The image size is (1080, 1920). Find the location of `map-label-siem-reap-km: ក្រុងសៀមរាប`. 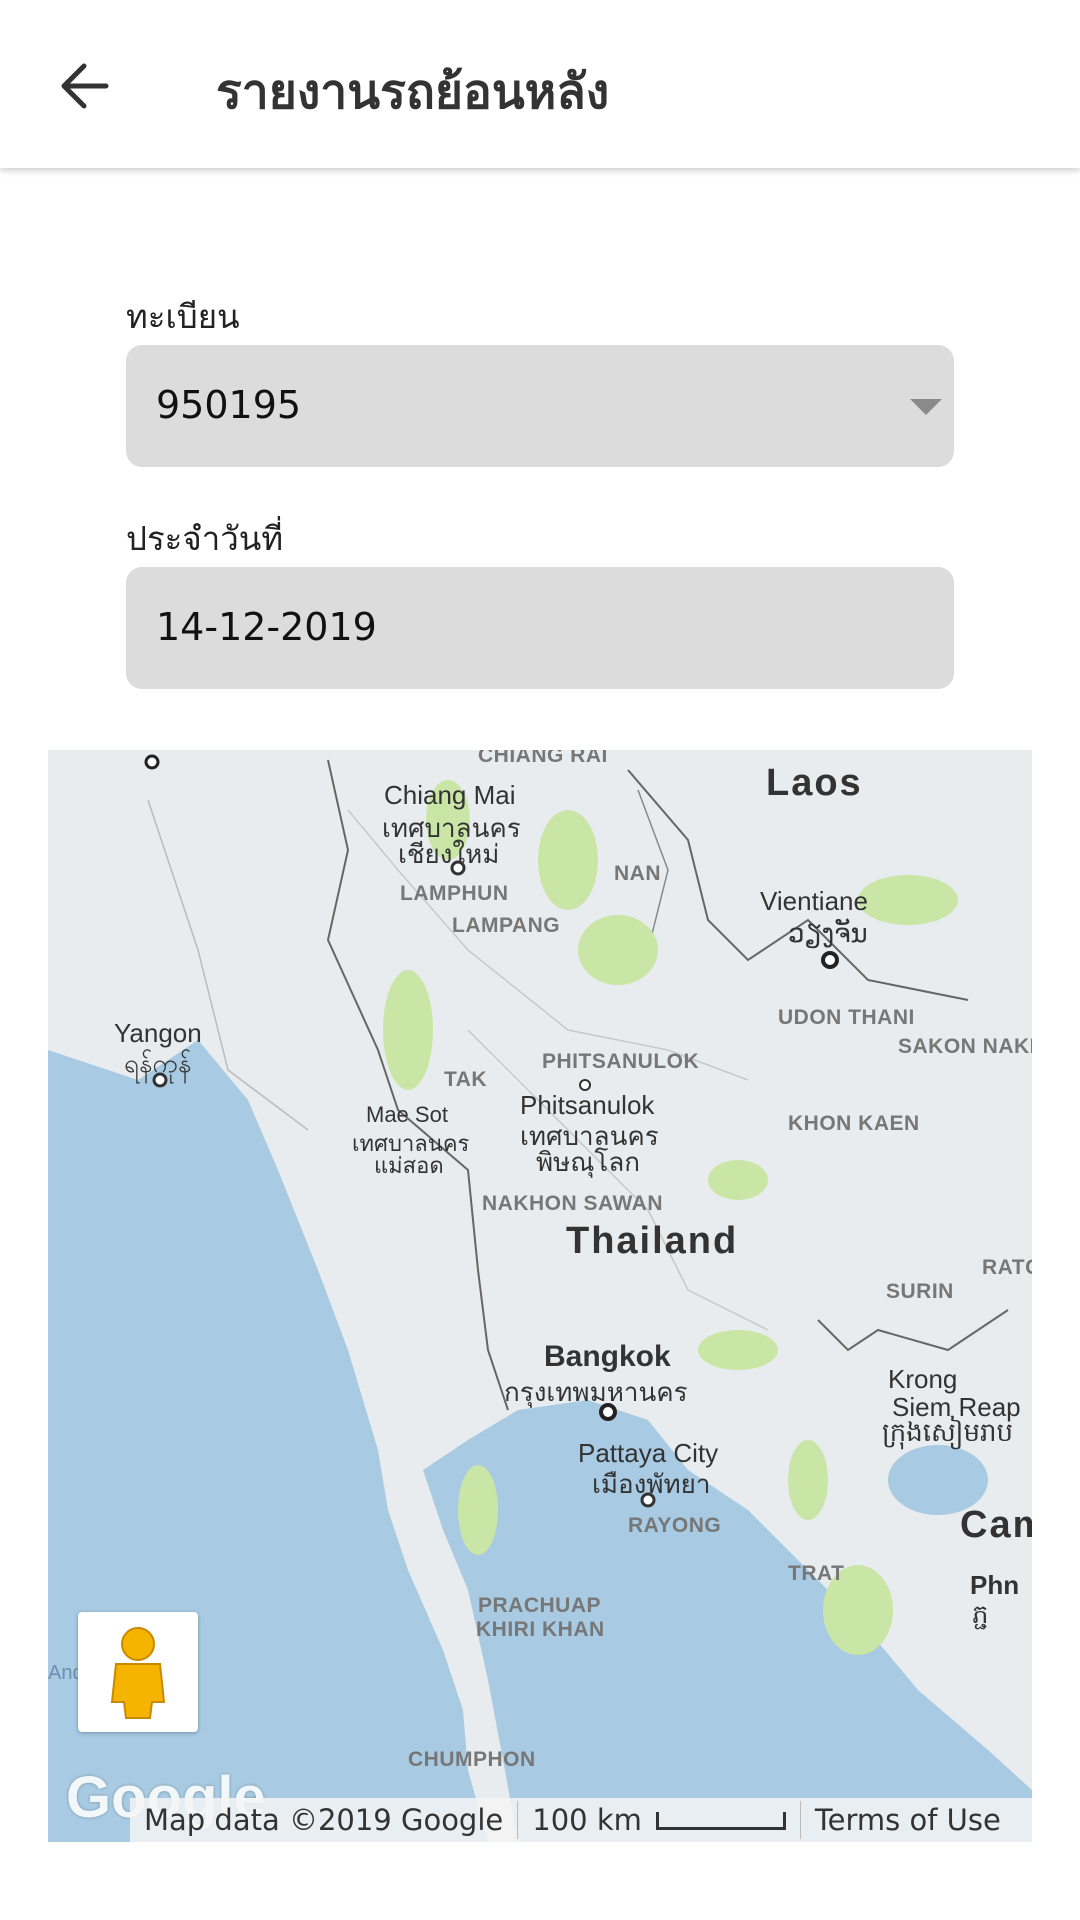

map-label-siem-reap-km: ក្រុងសៀមរាប is located at coordinates (948, 1432).